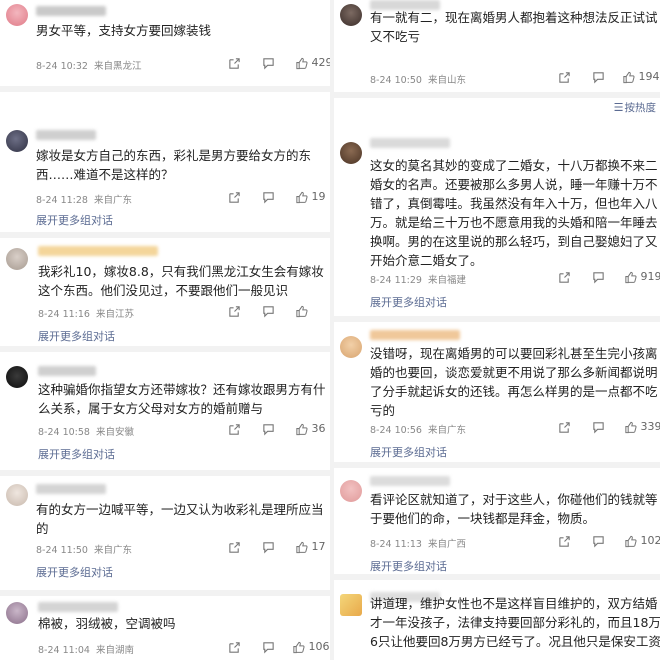 The image size is (660, 660). What do you see at coordinates (310, 197) in the screenshot?
I see `like-button: 19` at bounding box center [310, 197].